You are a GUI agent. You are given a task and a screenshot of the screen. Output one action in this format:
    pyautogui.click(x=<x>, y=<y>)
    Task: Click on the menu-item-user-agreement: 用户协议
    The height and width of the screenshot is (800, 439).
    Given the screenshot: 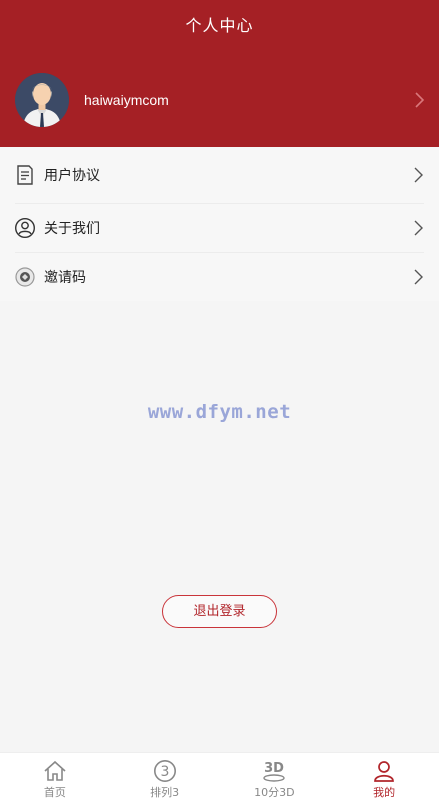 What is the action you would take?
    pyautogui.click(x=219, y=175)
    